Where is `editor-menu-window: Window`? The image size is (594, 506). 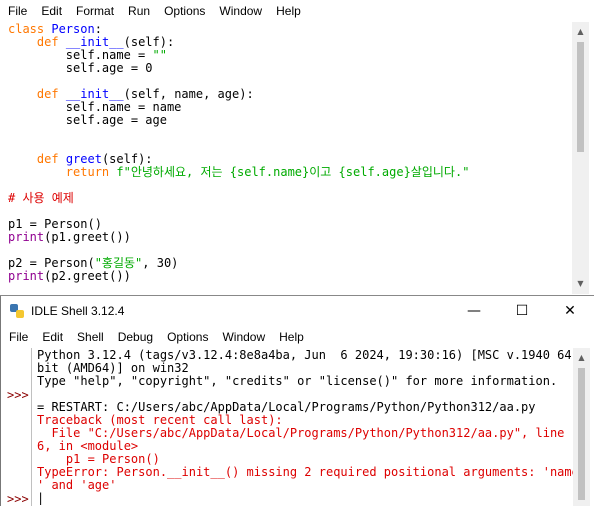
editor-menu-window: Window is located at coordinates (240, 11).